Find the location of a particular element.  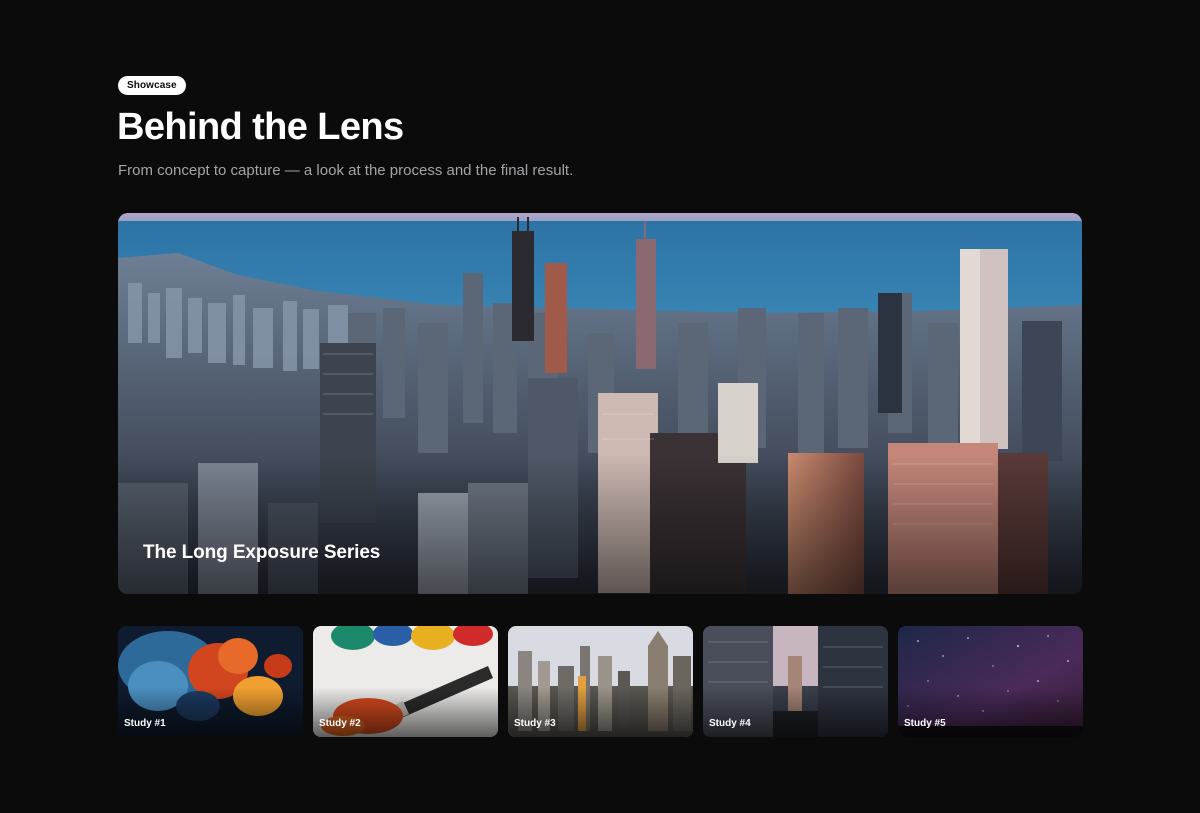

page-title: Behind the Lens is located at coordinates (260, 127).